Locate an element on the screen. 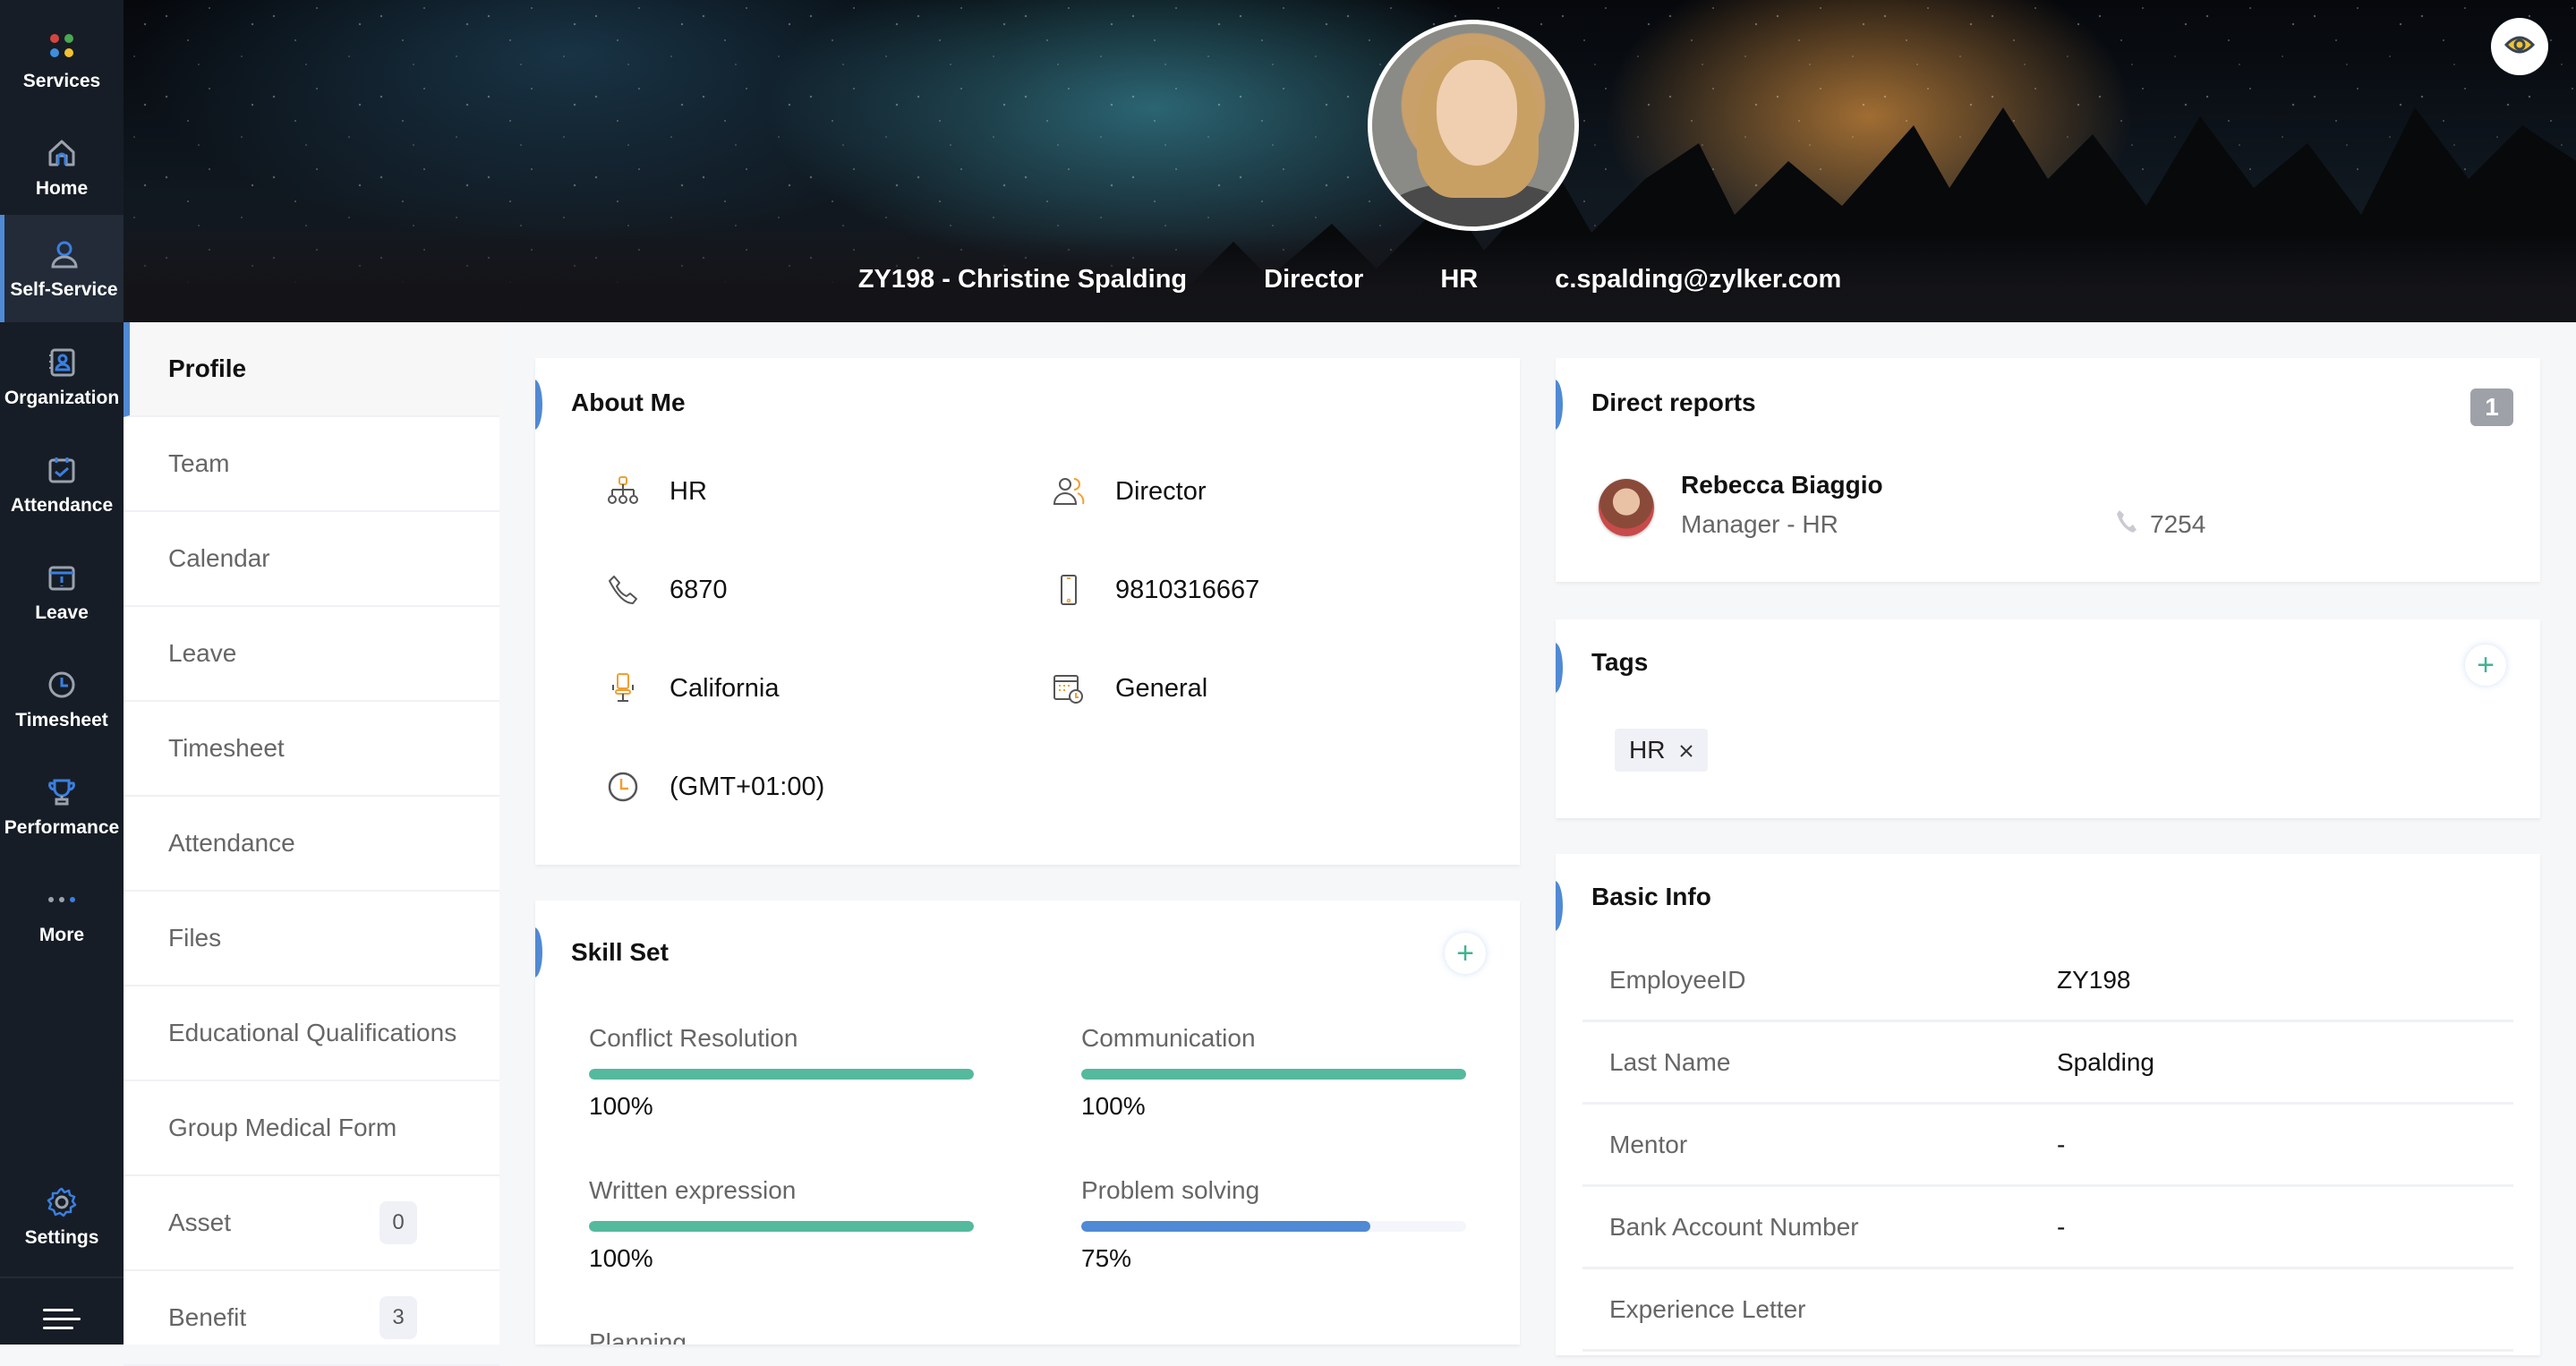  subnav-item-benefit: Benefit 3 is located at coordinates (311, 1318).